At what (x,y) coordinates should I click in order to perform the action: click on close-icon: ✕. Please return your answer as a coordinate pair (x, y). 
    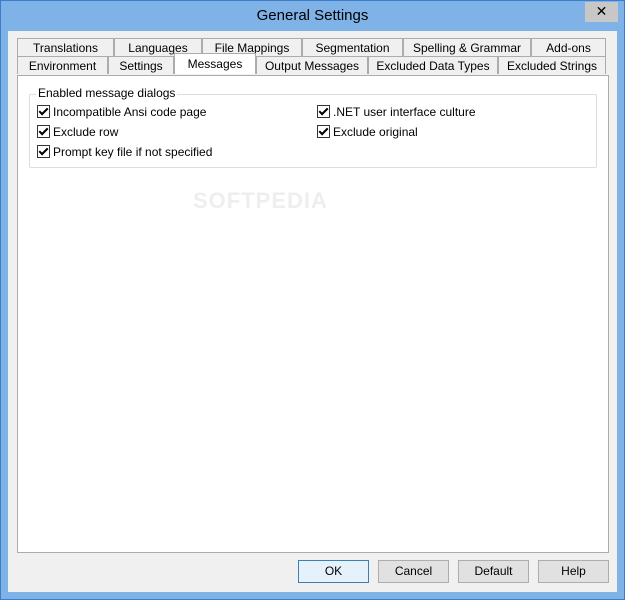
    Looking at the image, I should click on (601, 12).